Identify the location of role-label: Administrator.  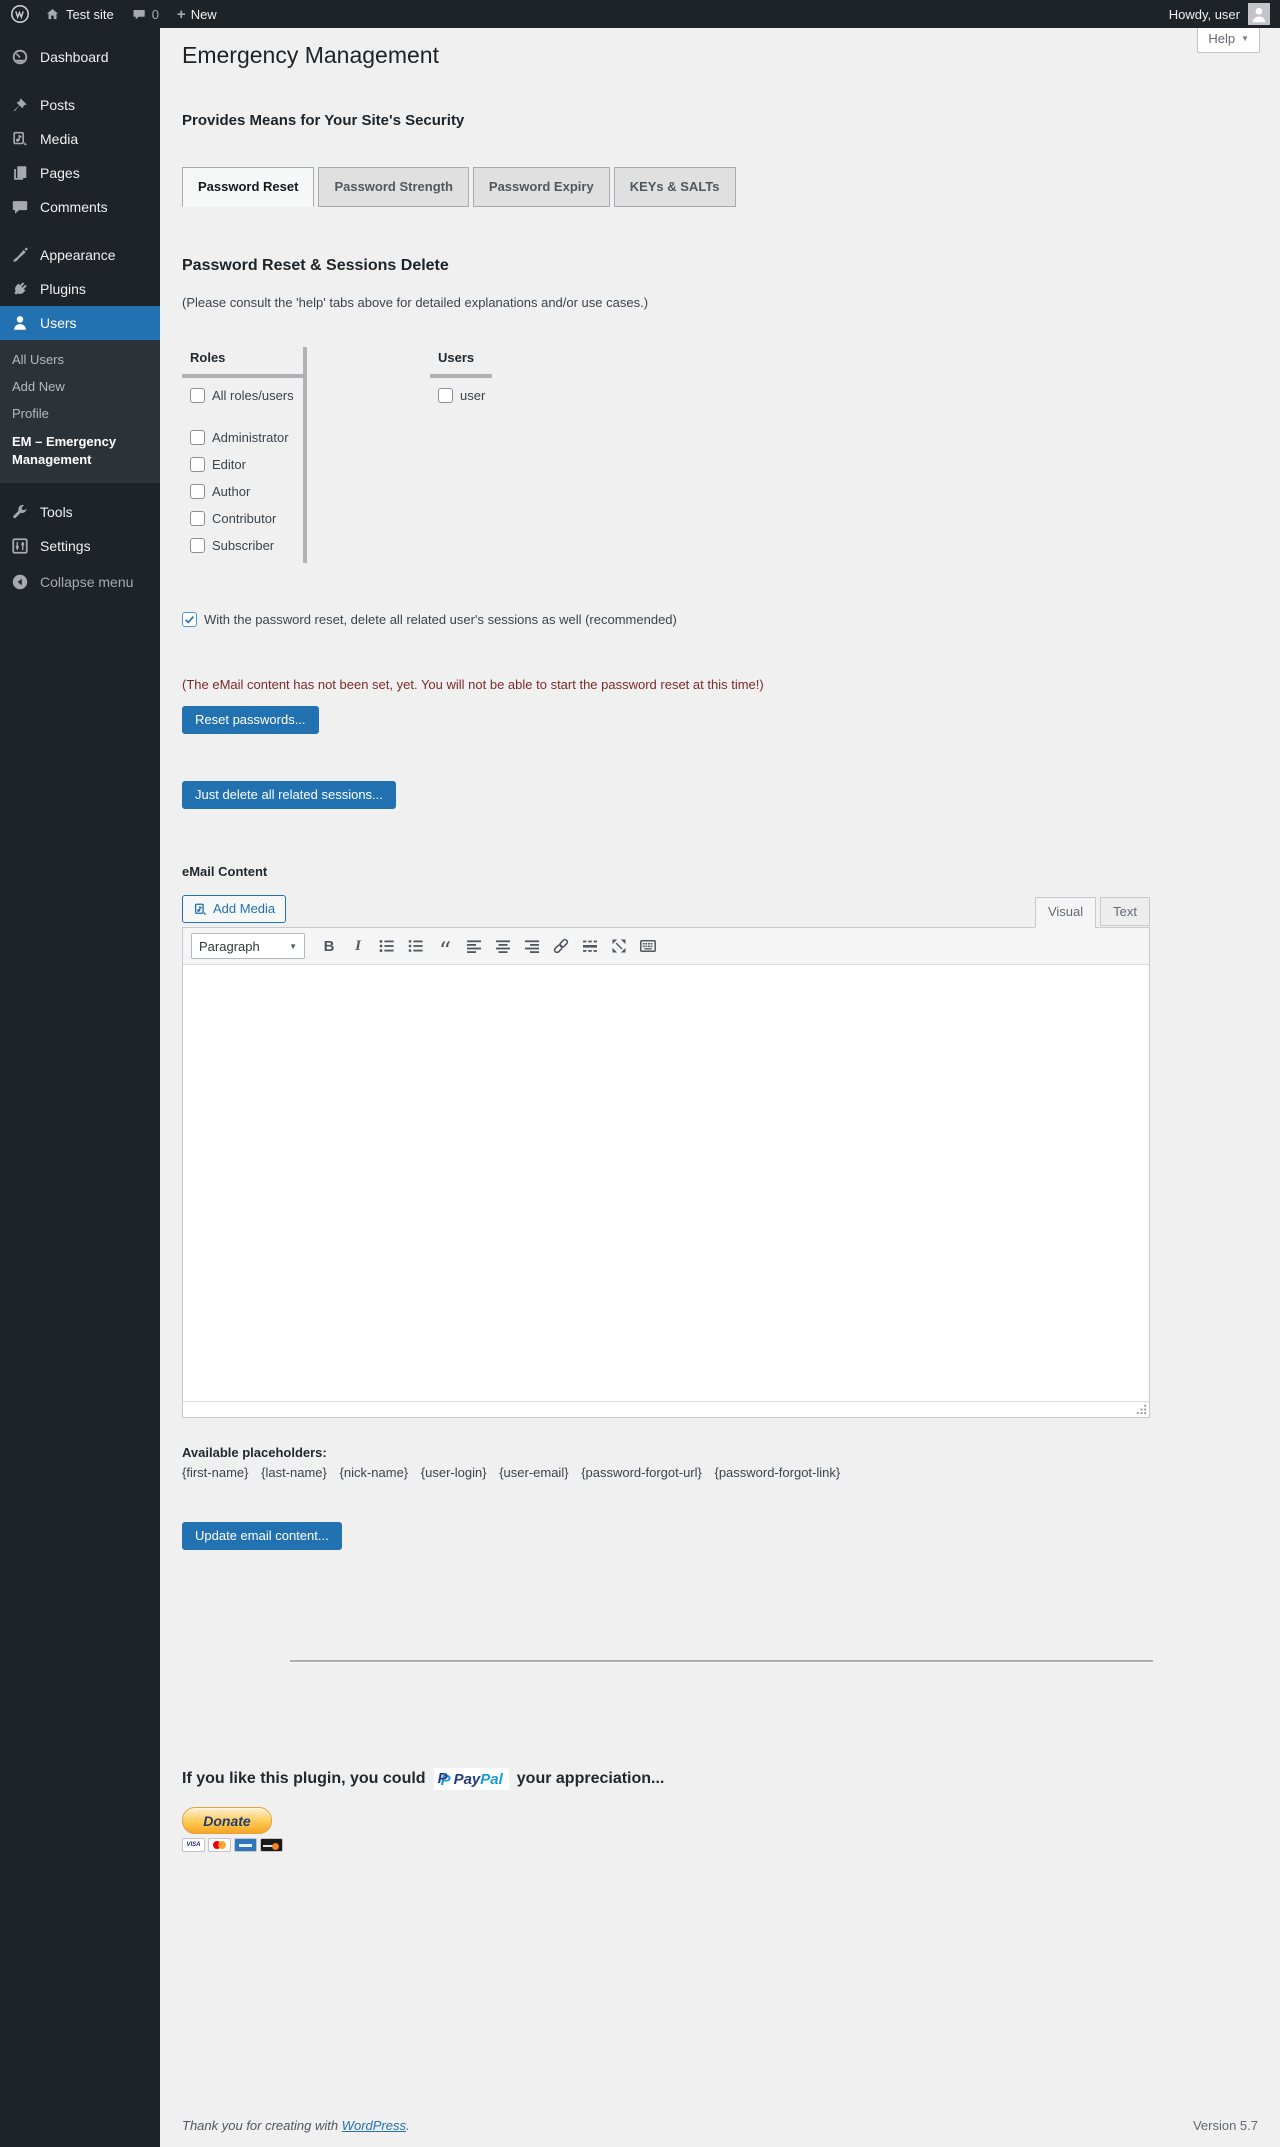
(250, 437).